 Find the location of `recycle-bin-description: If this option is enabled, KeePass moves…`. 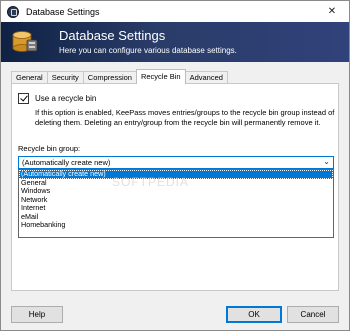

recycle-bin-description: If this option is enabled, KeePass moves… is located at coordinates (185, 117).